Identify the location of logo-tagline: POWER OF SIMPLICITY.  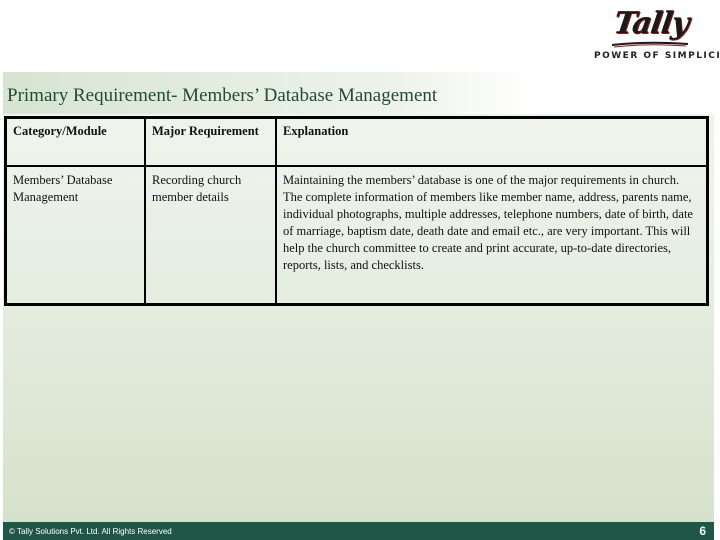
(657, 56).